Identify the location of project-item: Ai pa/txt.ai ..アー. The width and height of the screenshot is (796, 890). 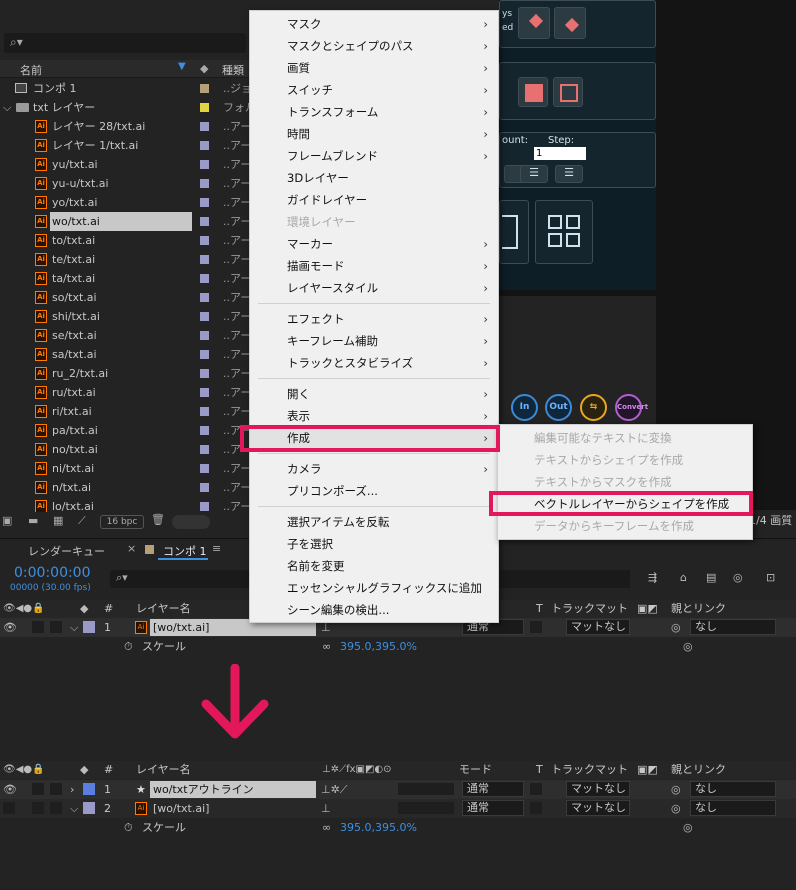
(125, 430).